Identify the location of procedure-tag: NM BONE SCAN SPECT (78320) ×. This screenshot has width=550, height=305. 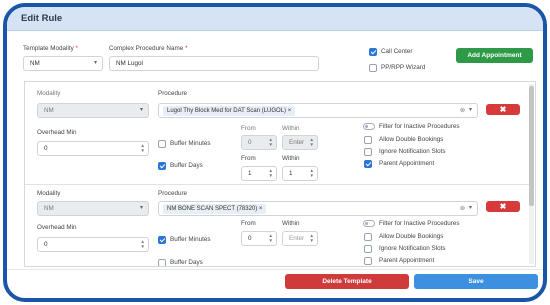
(215, 209).